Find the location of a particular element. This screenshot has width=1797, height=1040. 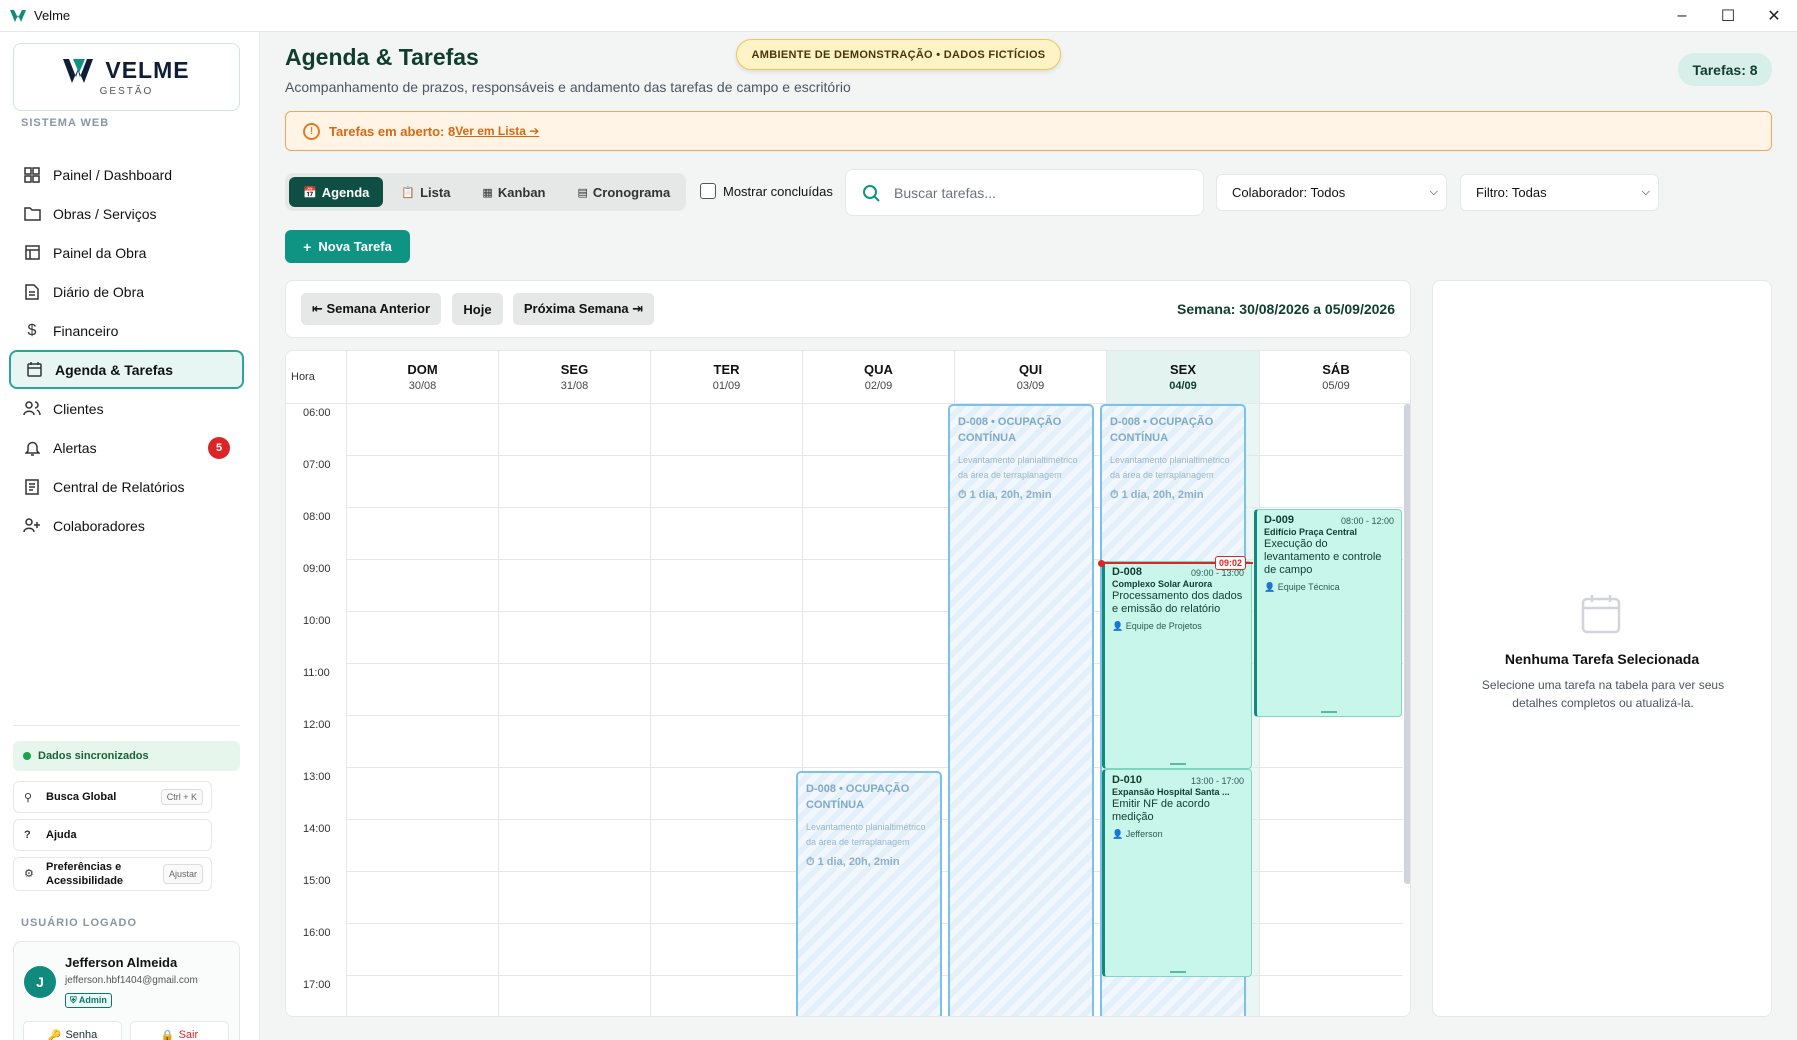

sidebar-item-label: Painel / Dashboard is located at coordinates (113, 174).